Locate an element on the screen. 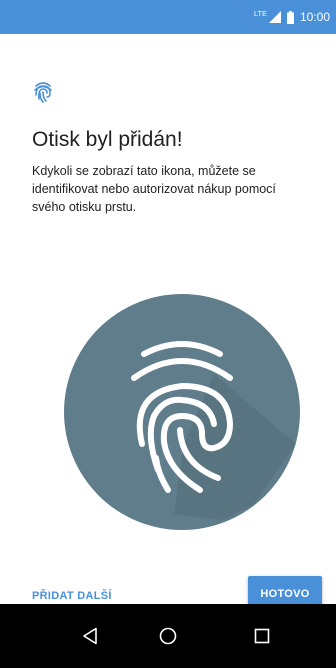 The image size is (336, 668). page-title: Otisk byl přidán! is located at coordinates (107, 139).